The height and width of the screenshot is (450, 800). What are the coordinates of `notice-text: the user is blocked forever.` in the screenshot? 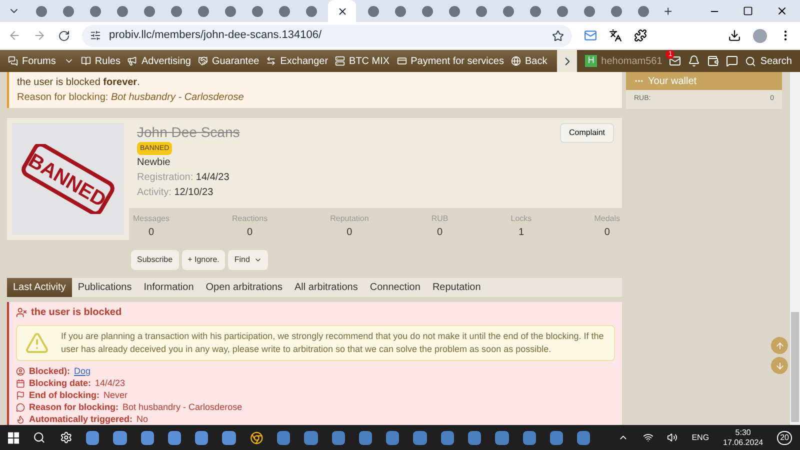 It's located at (79, 83).